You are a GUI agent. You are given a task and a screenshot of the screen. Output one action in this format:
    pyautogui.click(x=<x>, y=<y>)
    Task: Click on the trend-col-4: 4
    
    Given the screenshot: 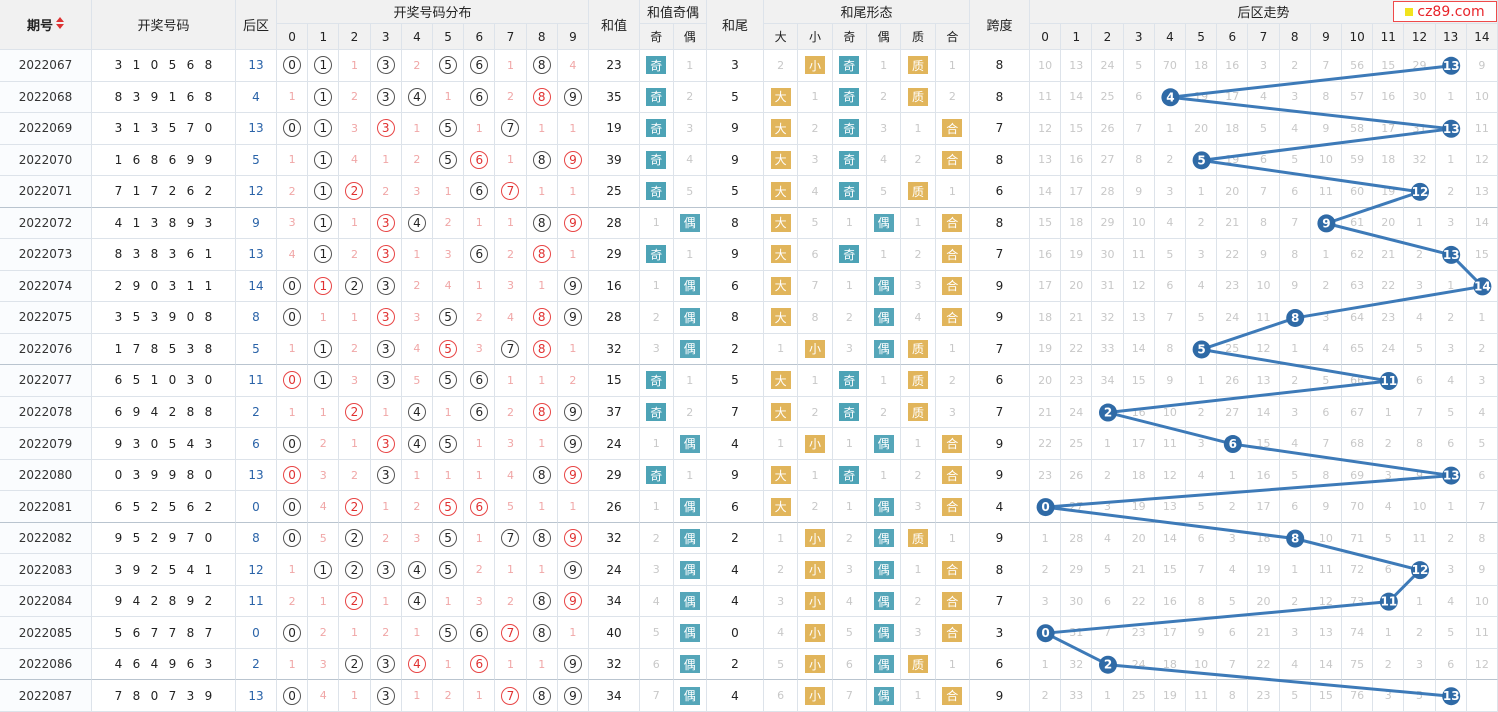 What is the action you would take?
    pyautogui.click(x=1170, y=37)
    